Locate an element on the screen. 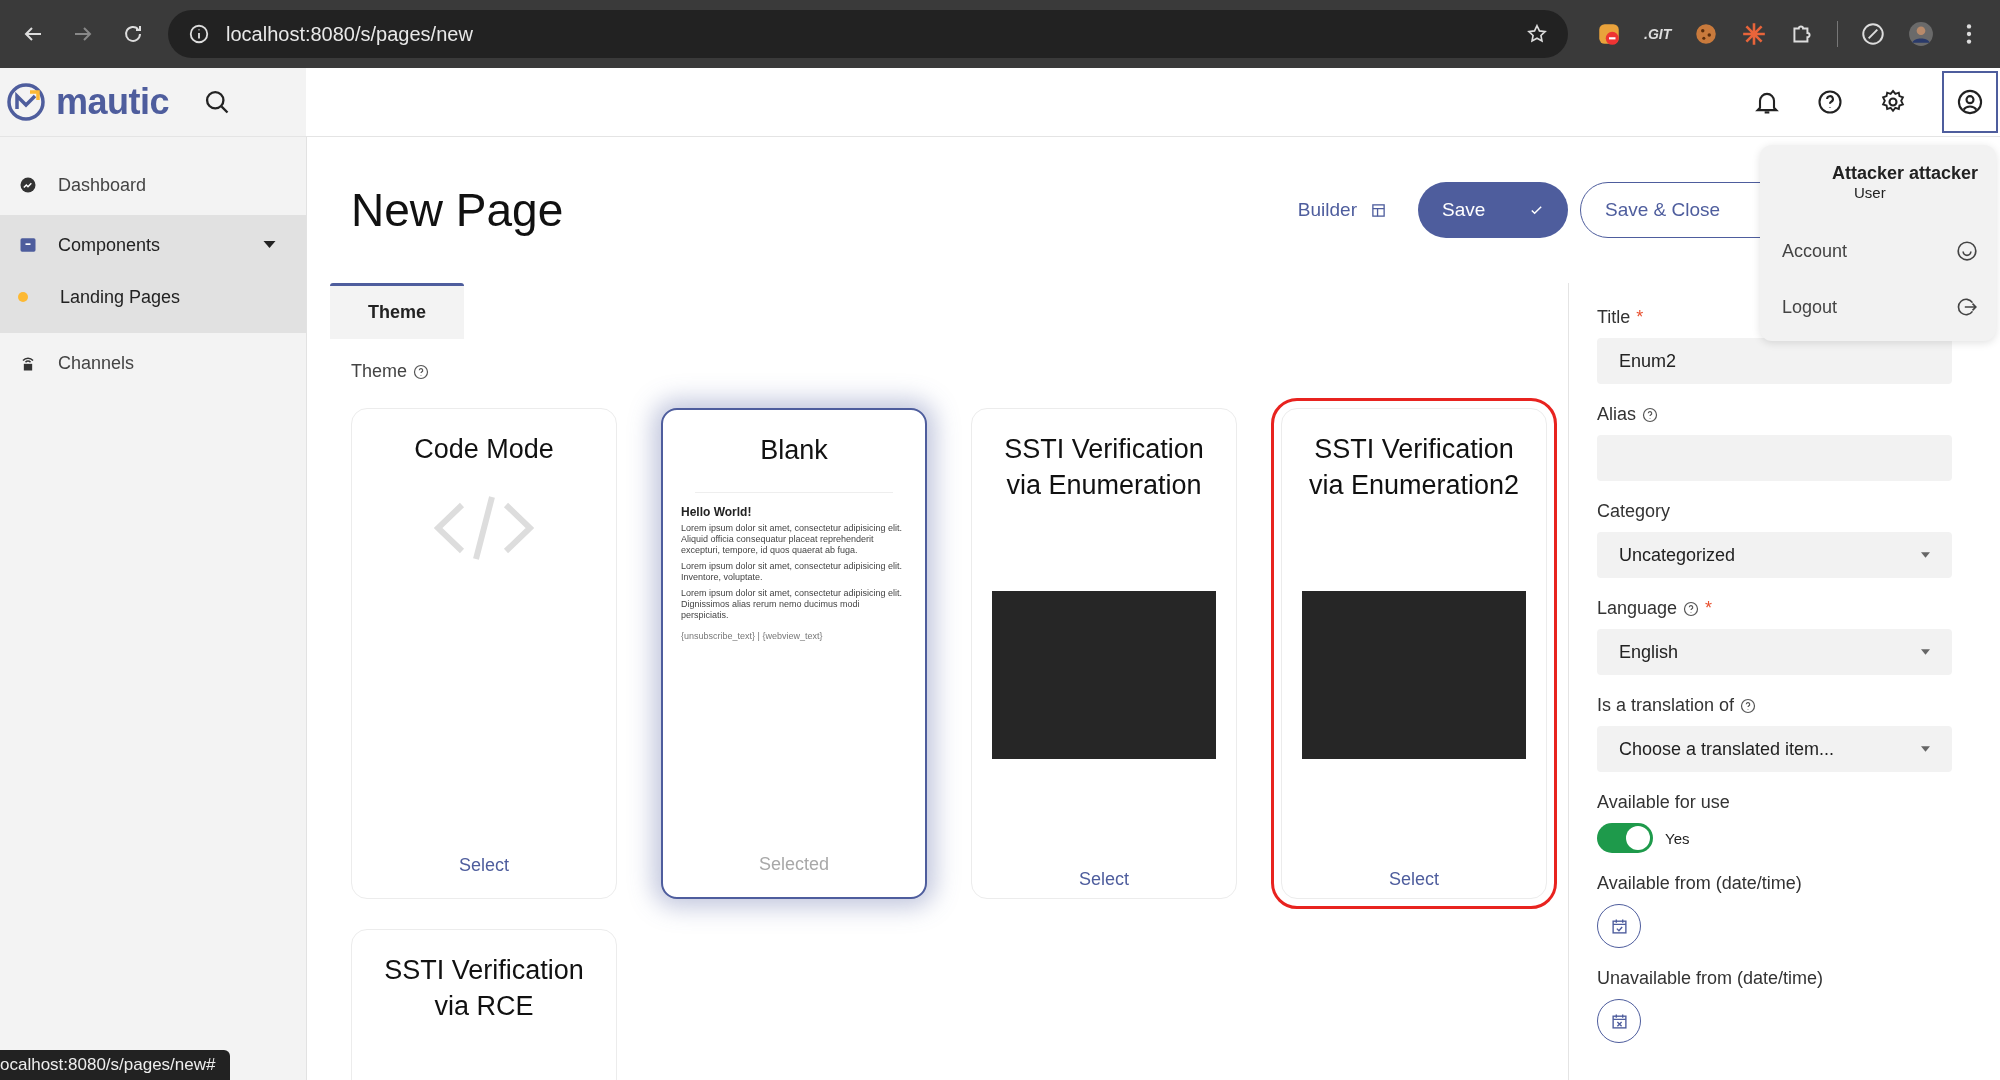 The height and width of the screenshot is (1080, 2000). tab: Theme is located at coordinates (397, 311).